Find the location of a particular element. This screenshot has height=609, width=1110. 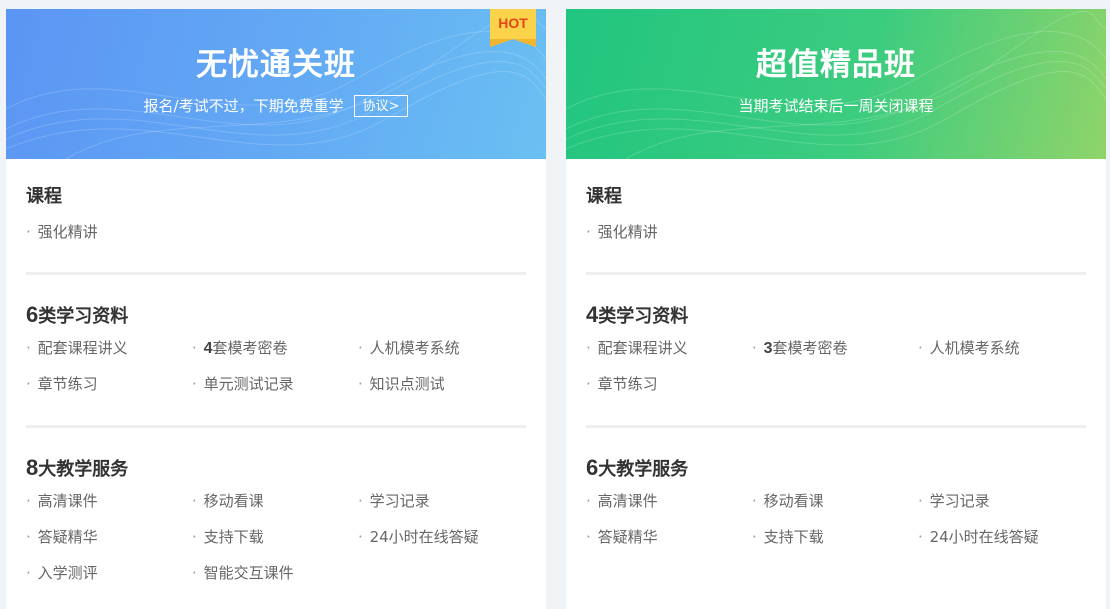

card-subtitle-row: 当期考试结束后一周关闭课程 is located at coordinates (836, 106).